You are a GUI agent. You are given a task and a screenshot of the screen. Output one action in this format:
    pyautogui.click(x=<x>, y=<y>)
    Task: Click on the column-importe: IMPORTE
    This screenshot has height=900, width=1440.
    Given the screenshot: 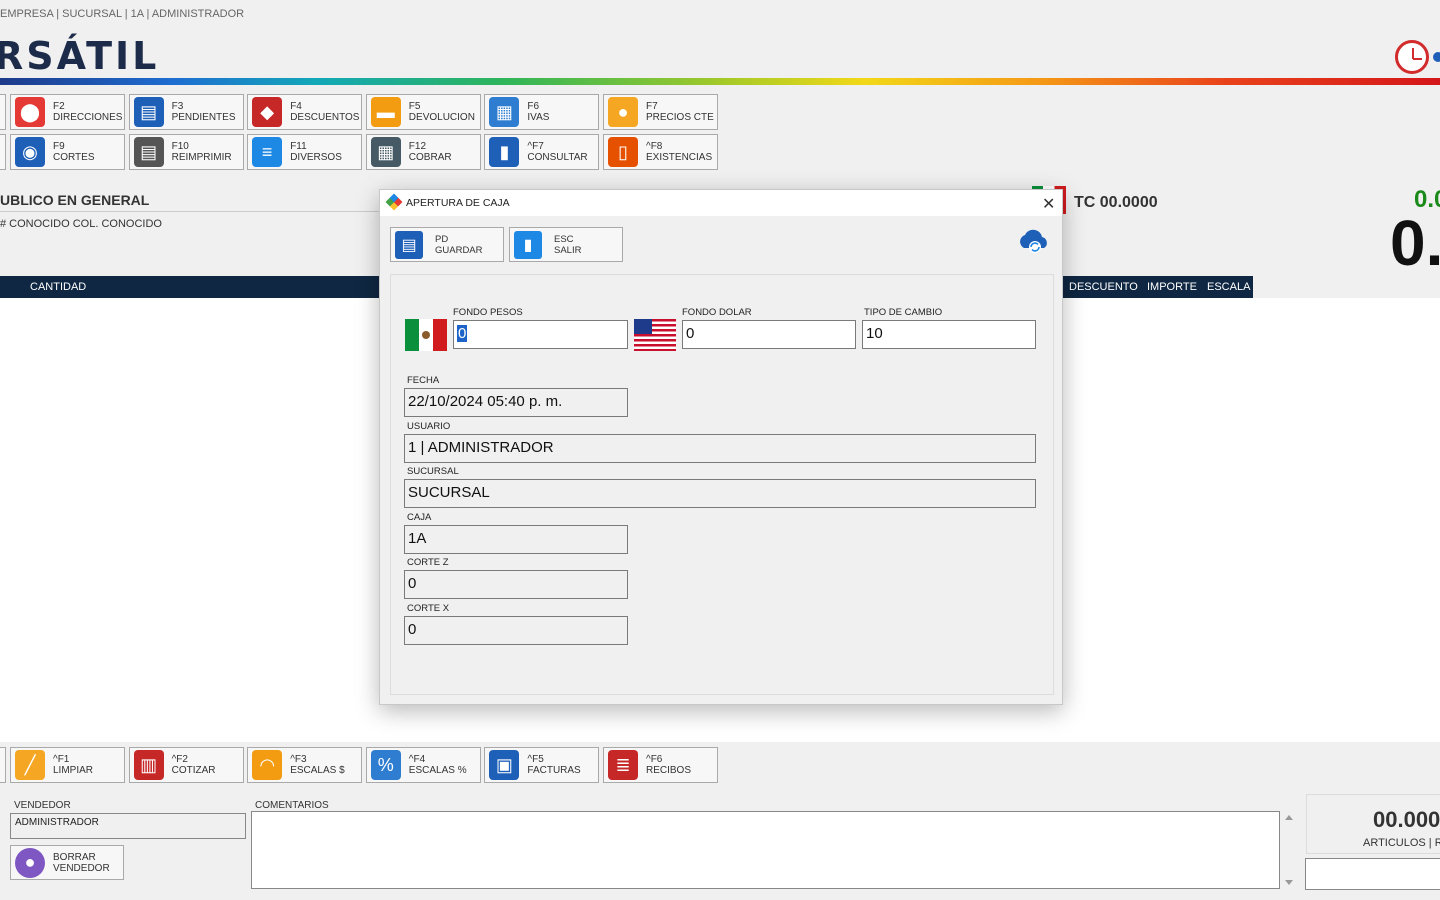 What is the action you would take?
    pyautogui.click(x=1172, y=287)
    